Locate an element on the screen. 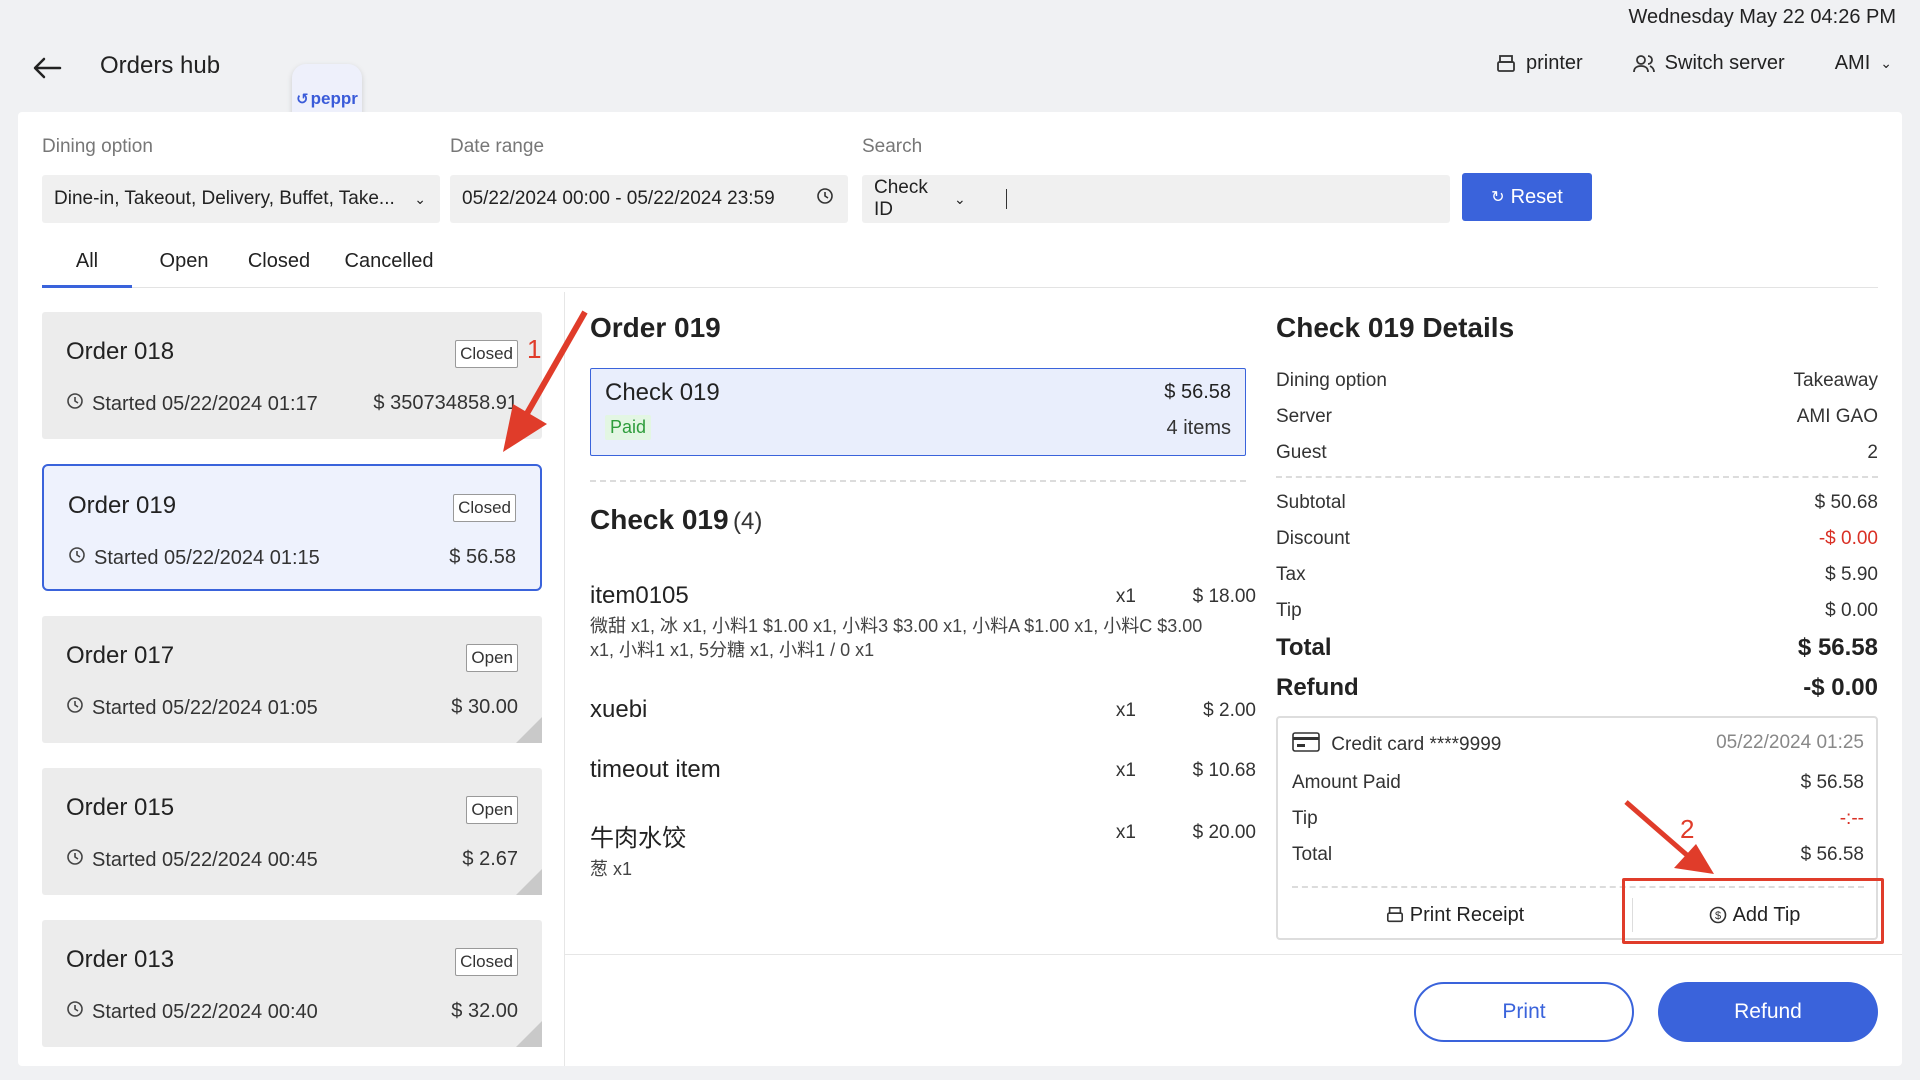  printer-button: printer is located at coordinates (1539, 63).